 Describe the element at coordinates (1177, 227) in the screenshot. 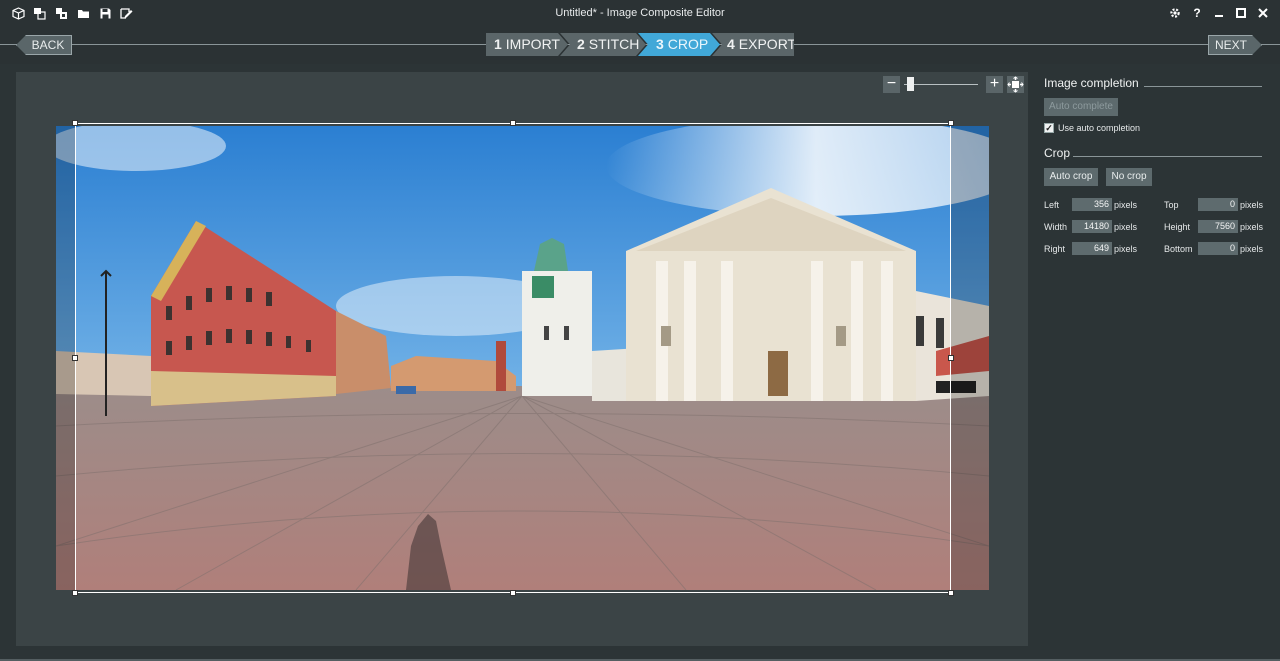

I see `height-label: Height` at that location.